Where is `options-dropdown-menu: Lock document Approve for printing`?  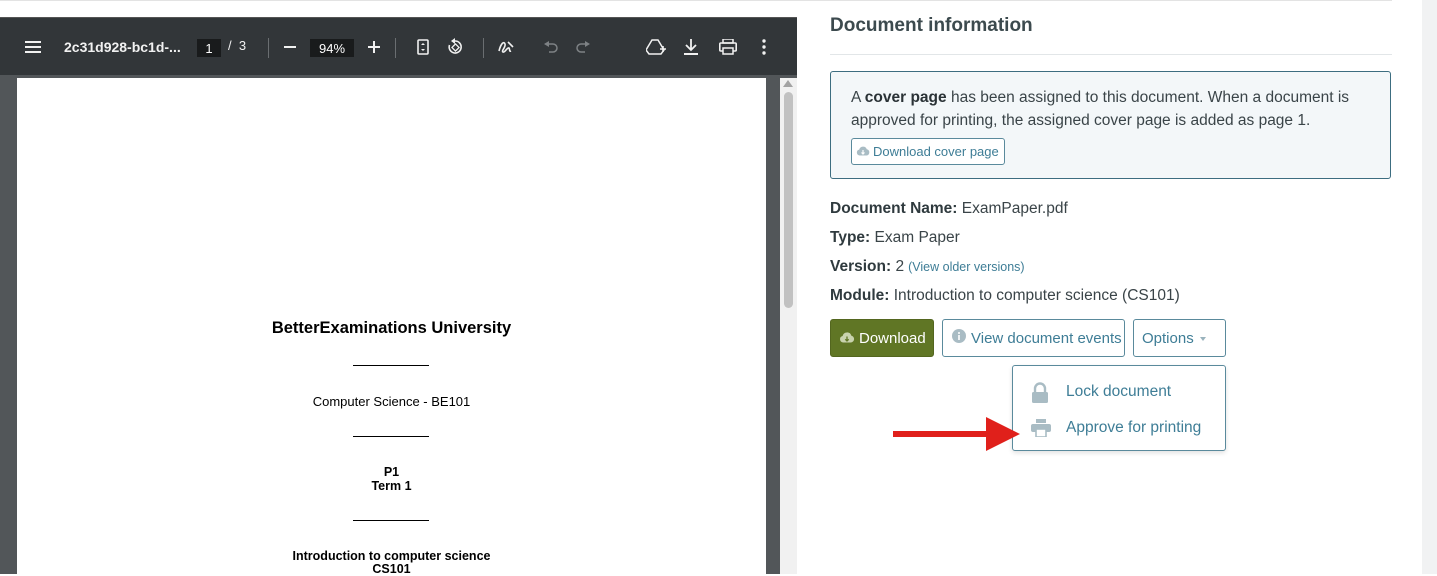
options-dropdown-menu: Lock document Approve for printing is located at coordinates (1119, 408).